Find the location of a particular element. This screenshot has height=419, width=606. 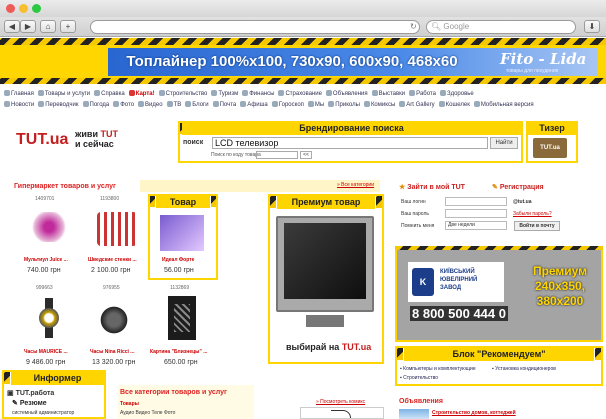

login-pass-input is located at coordinates (476, 213).